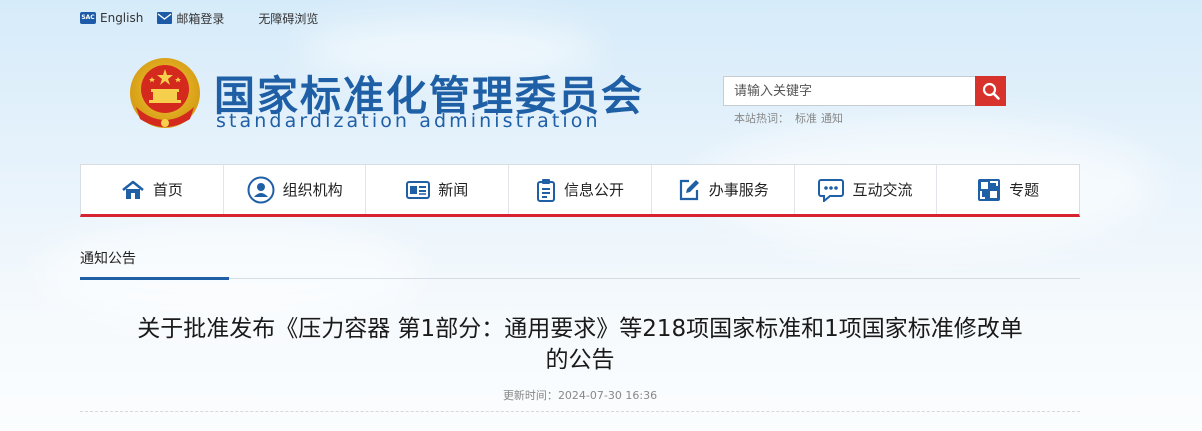  I want to click on nav-item-label: 办事服务, so click(738, 190).